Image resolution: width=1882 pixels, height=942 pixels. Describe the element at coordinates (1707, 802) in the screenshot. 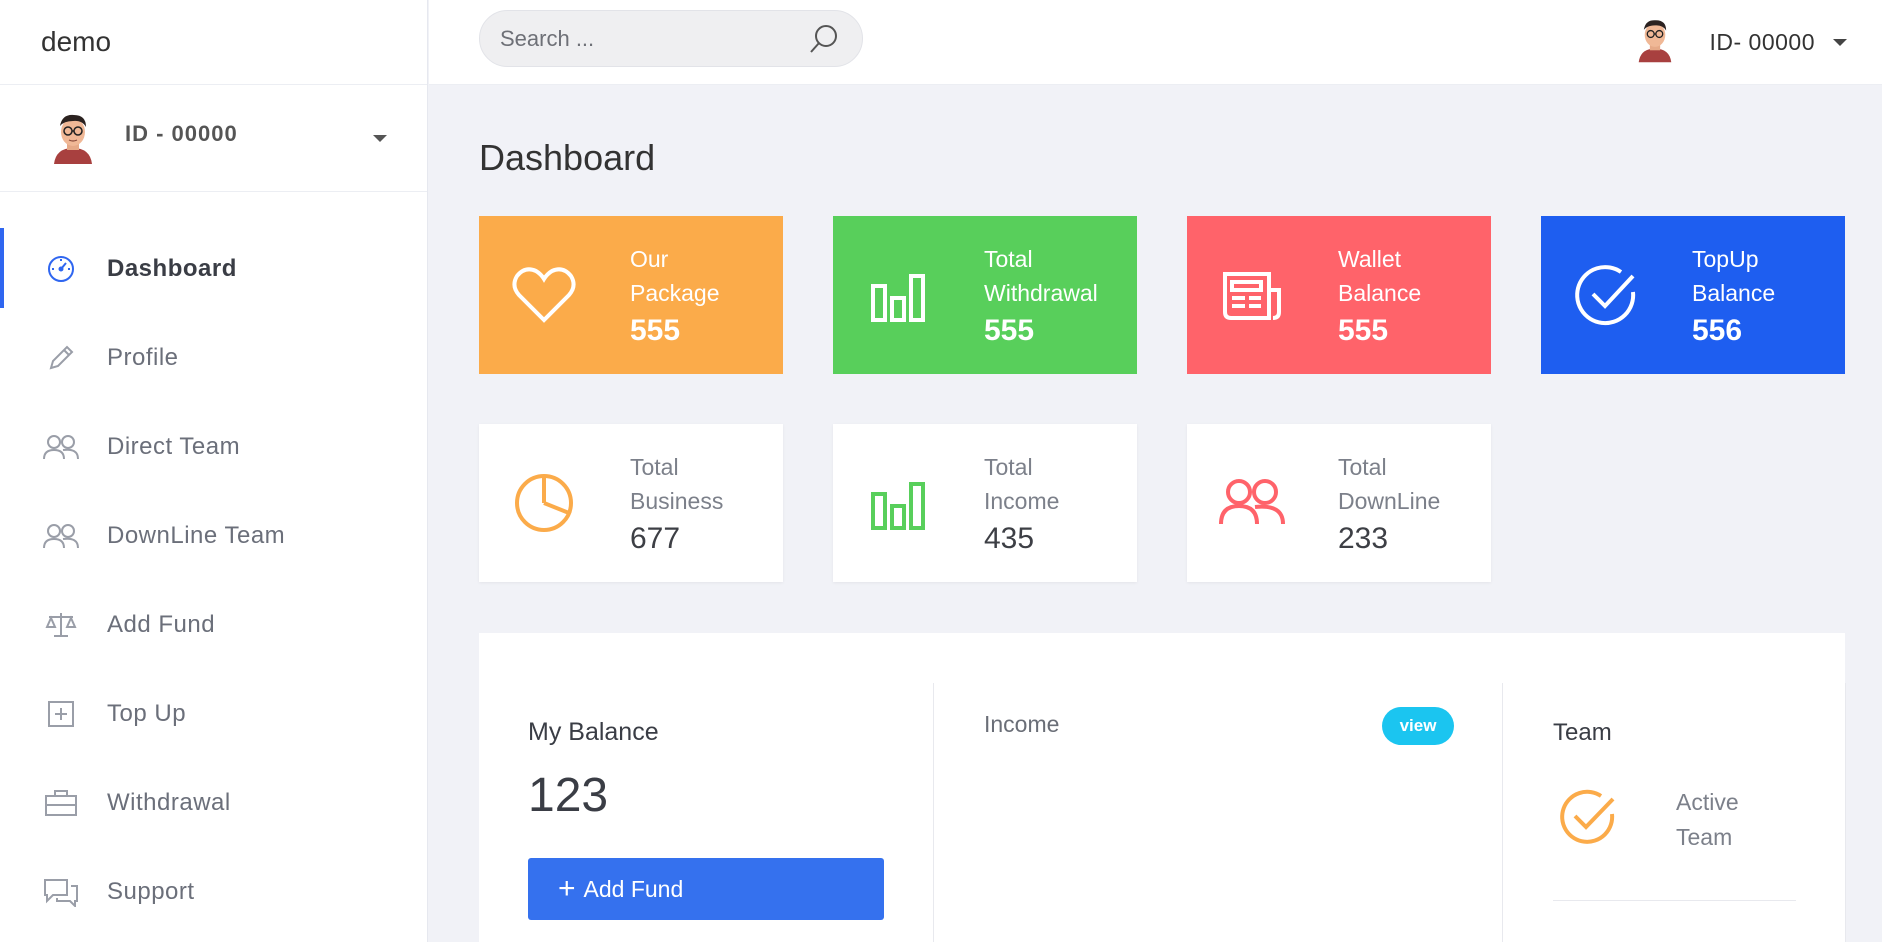

I see `team-label-line: Active` at that location.